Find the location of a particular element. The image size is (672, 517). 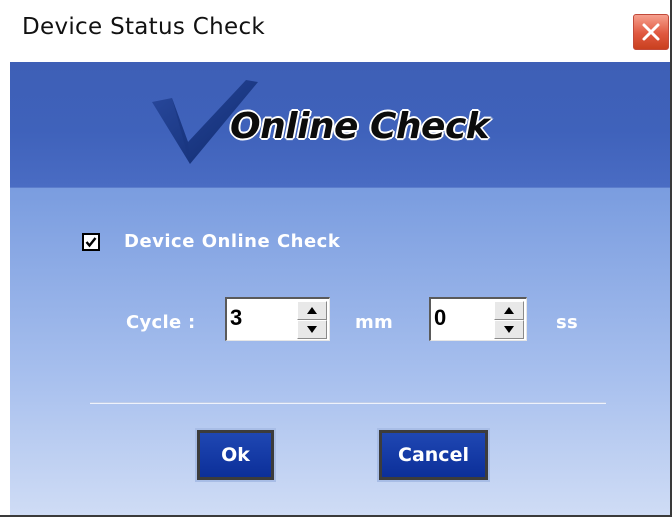

close-button is located at coordinates (651, 32).